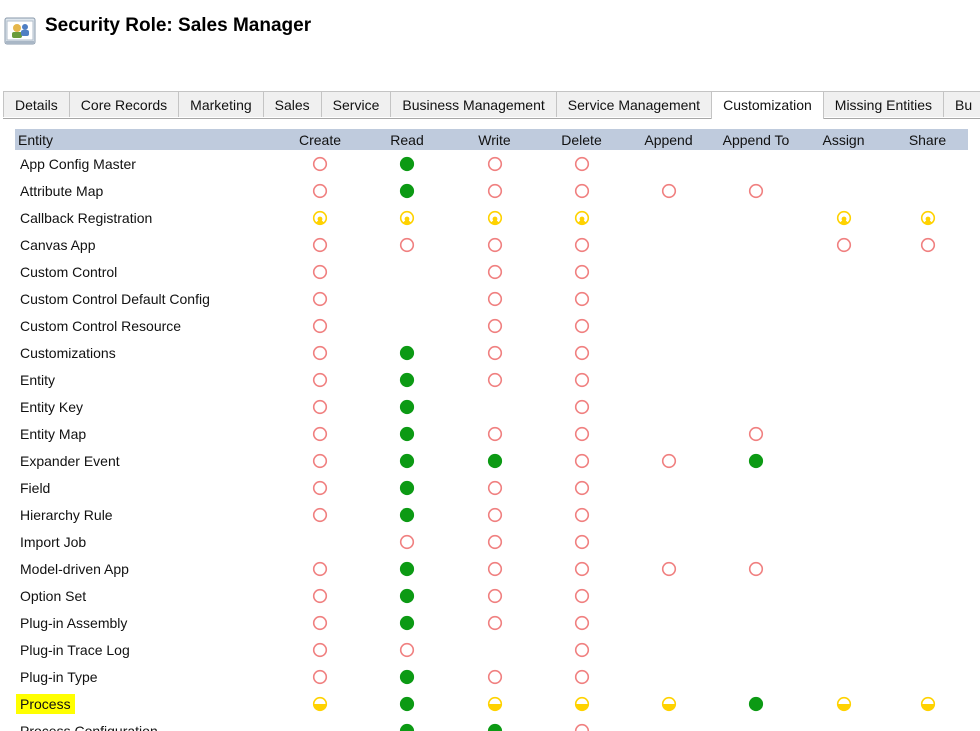 Image resolution: width=980 pixels, height=731 pixels. Describe the element at coordinates (767, 105) in the screenshot. I see `tab-customization: Customization` at that location.